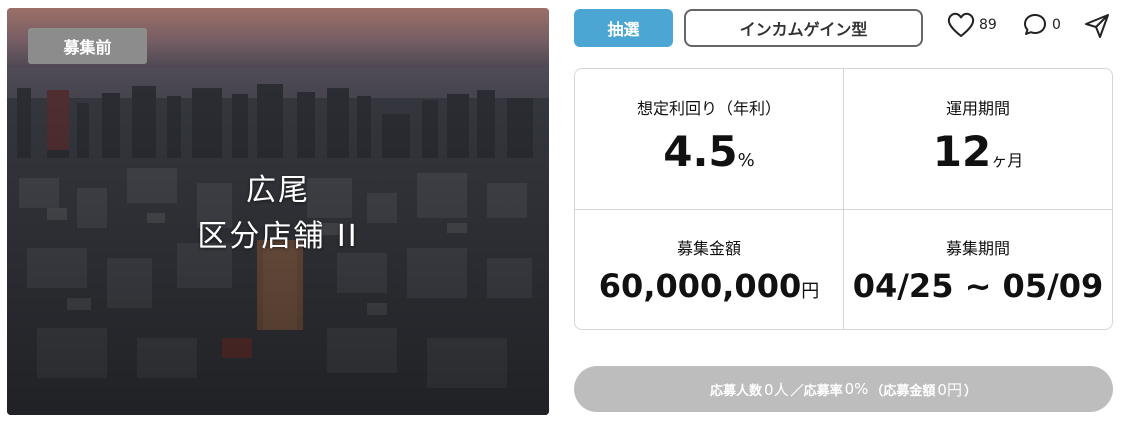 The image size is (1123, 423). I want to click on like-count: 89, so click(988, 25).